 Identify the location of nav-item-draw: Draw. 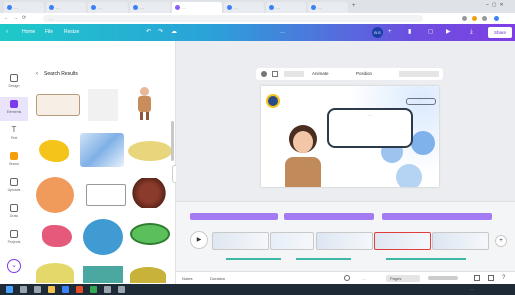
(14, 213).